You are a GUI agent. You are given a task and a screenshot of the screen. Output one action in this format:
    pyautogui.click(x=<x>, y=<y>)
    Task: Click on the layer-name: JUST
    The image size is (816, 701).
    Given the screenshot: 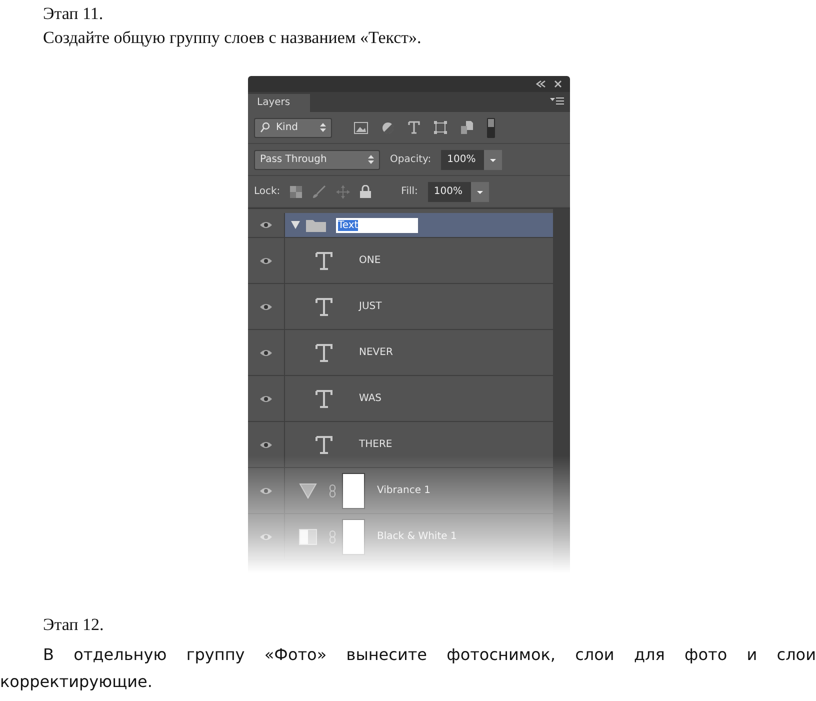 What is the action you would take?
    pyautogui.click(x=370, y=306)
    